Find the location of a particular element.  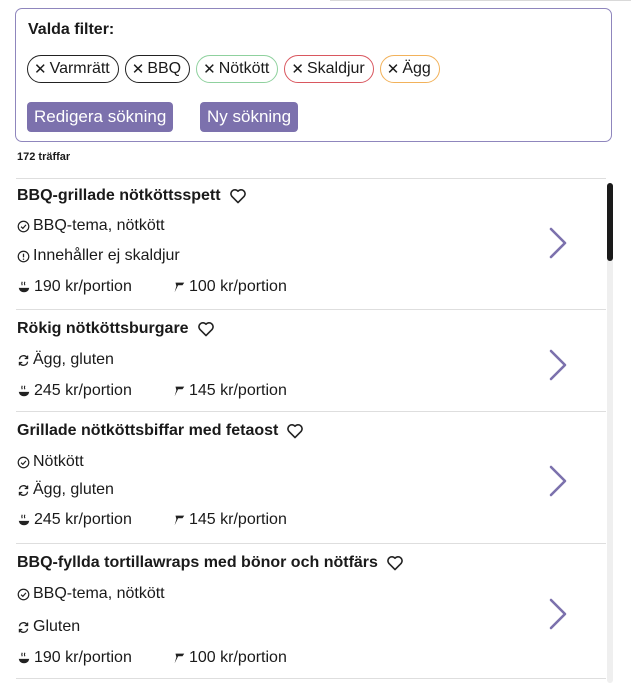

recipe-title-text: Grillade nötköttsbiffar med fetaost is located at coordinates (148, 430).